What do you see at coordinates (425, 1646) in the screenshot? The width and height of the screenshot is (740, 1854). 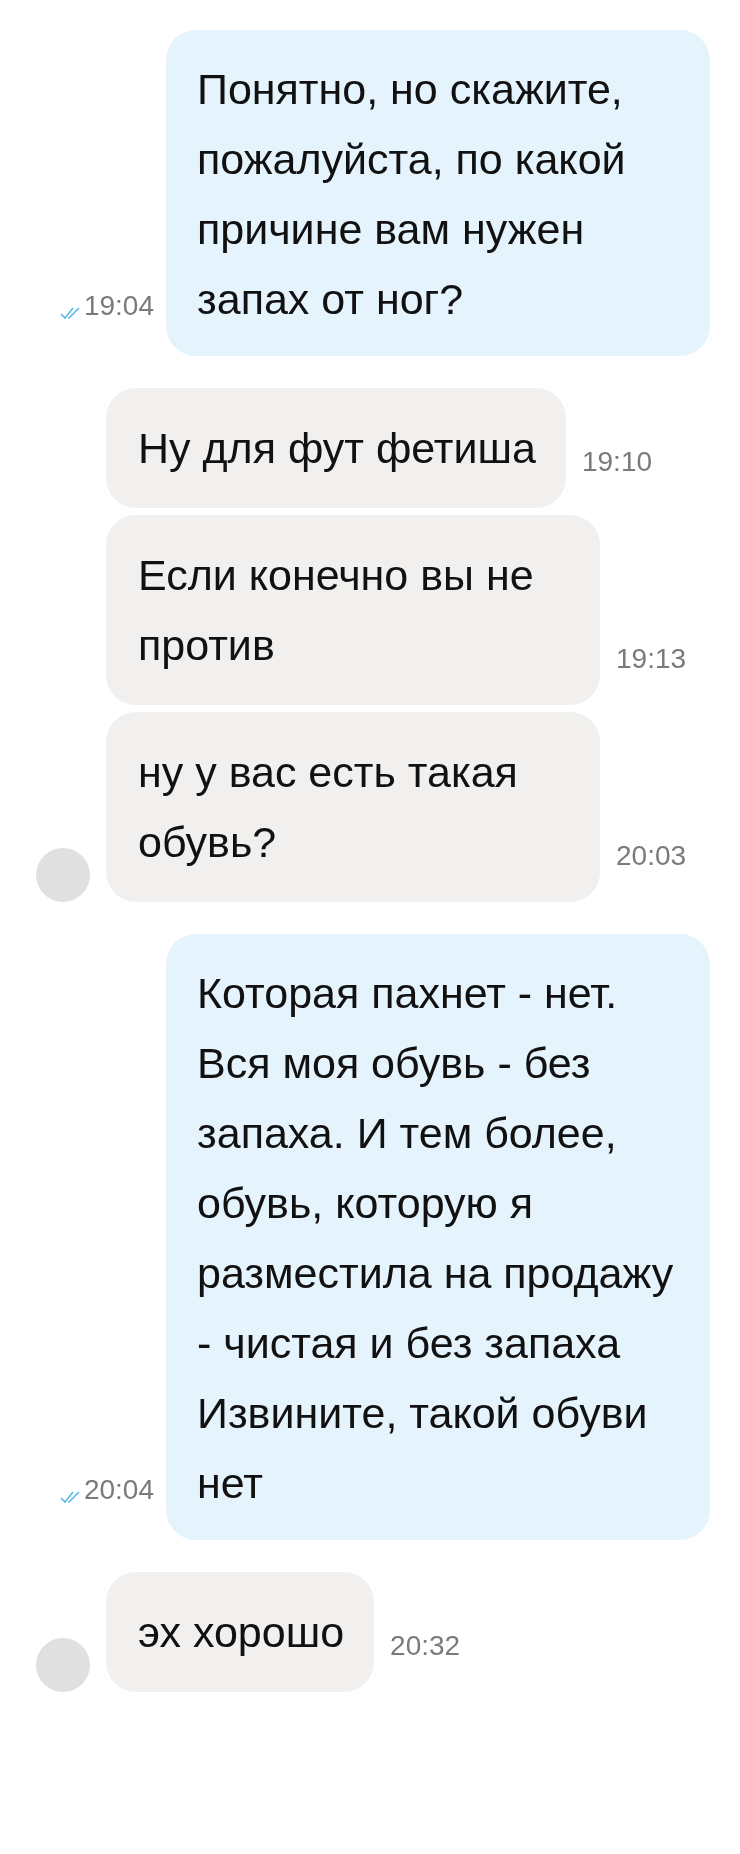 I see `message-time: 20:32` at bounding box center [425, 1646].